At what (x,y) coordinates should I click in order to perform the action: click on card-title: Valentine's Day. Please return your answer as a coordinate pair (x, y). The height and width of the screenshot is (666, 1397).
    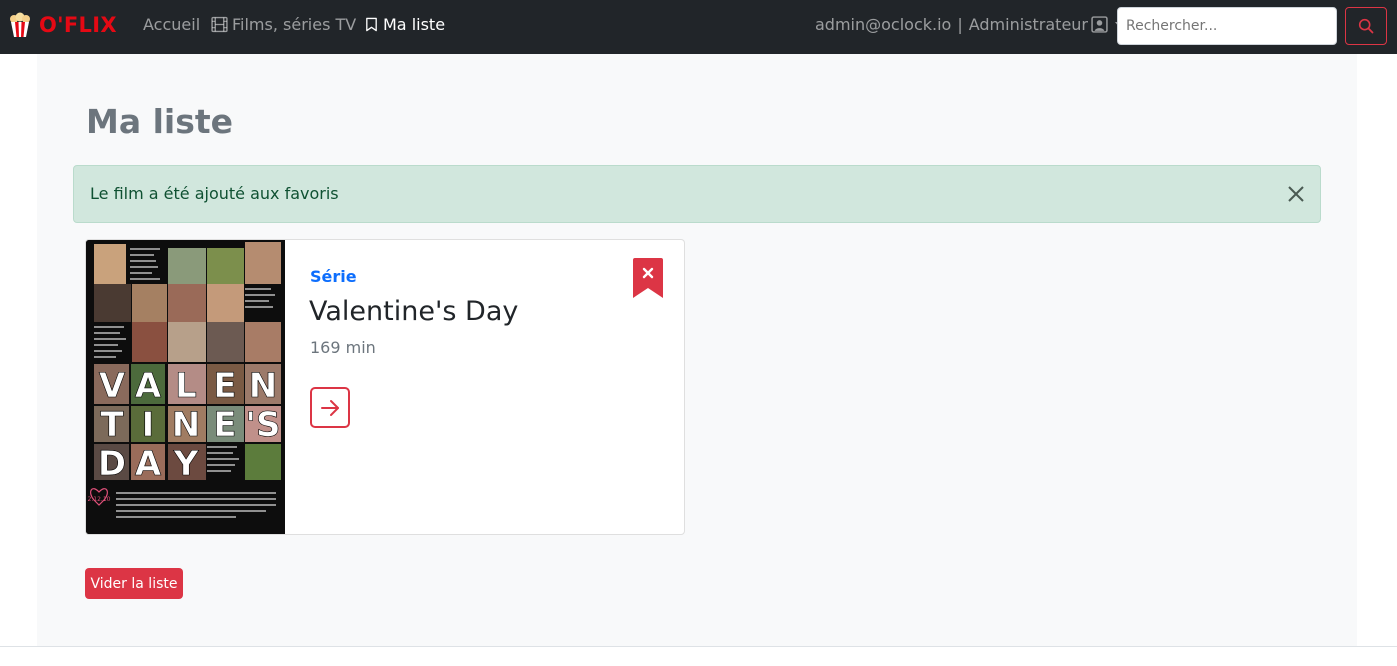
    Looking at the image, I should click on (413, 311).